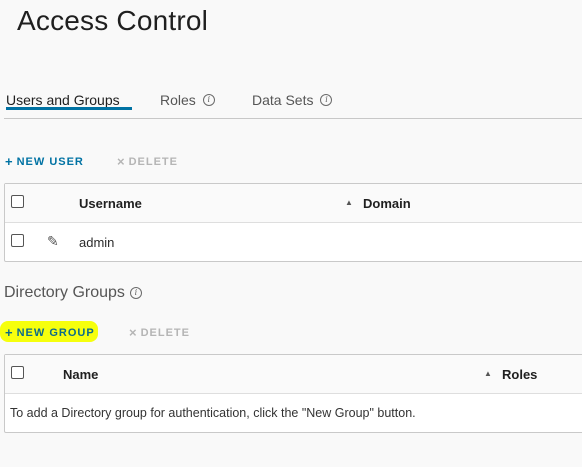 Image resolution: width=582 pixels, height=467 pixels. I want to click on row-checkbox, so click(17, 240).